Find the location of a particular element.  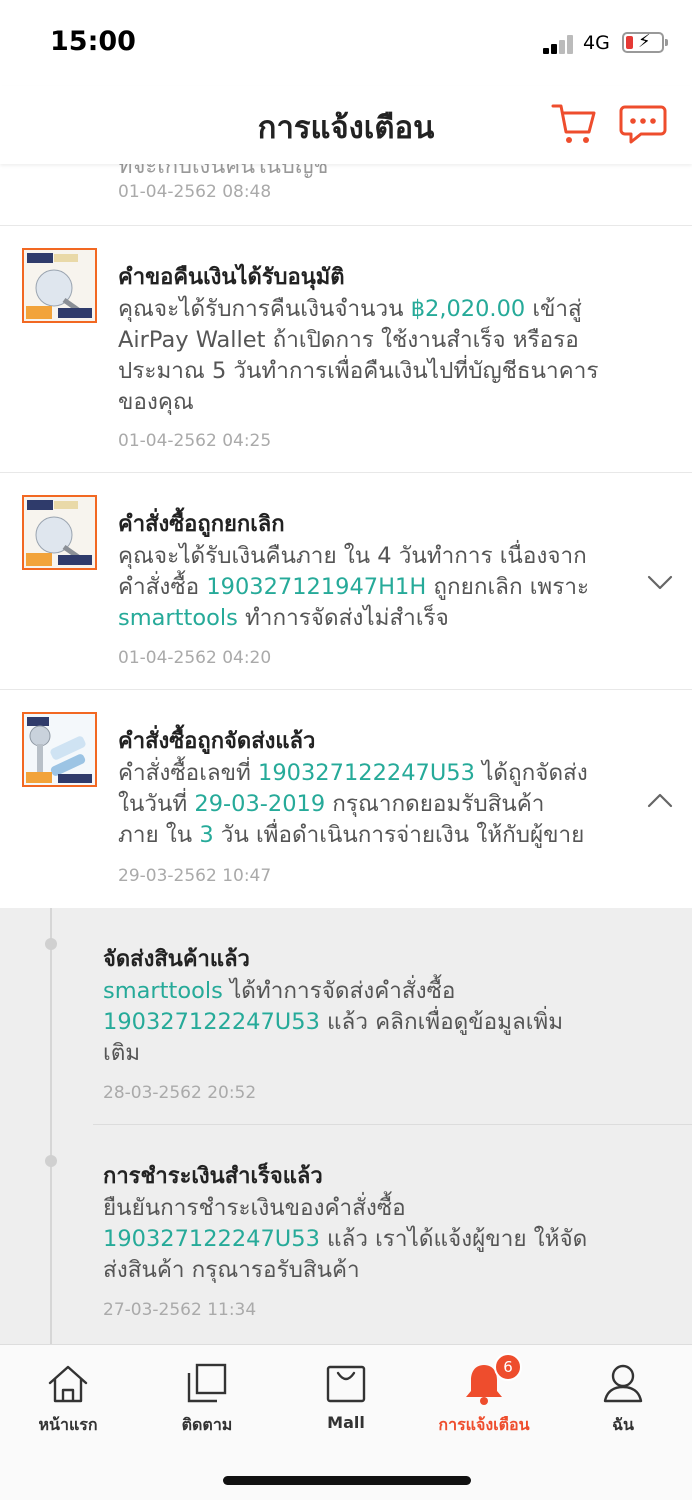

chat-button is located at coordinates (643, 123).